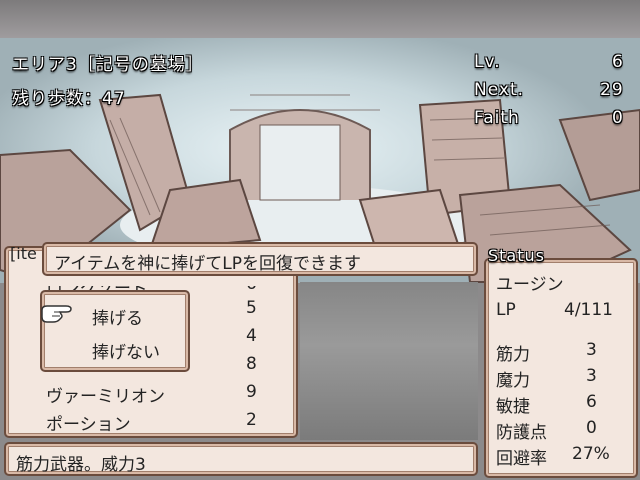  What do you see at coordinates (591, 402) in the screenshot?
I see `stat-value: 6` at bounding box center [591, 402].